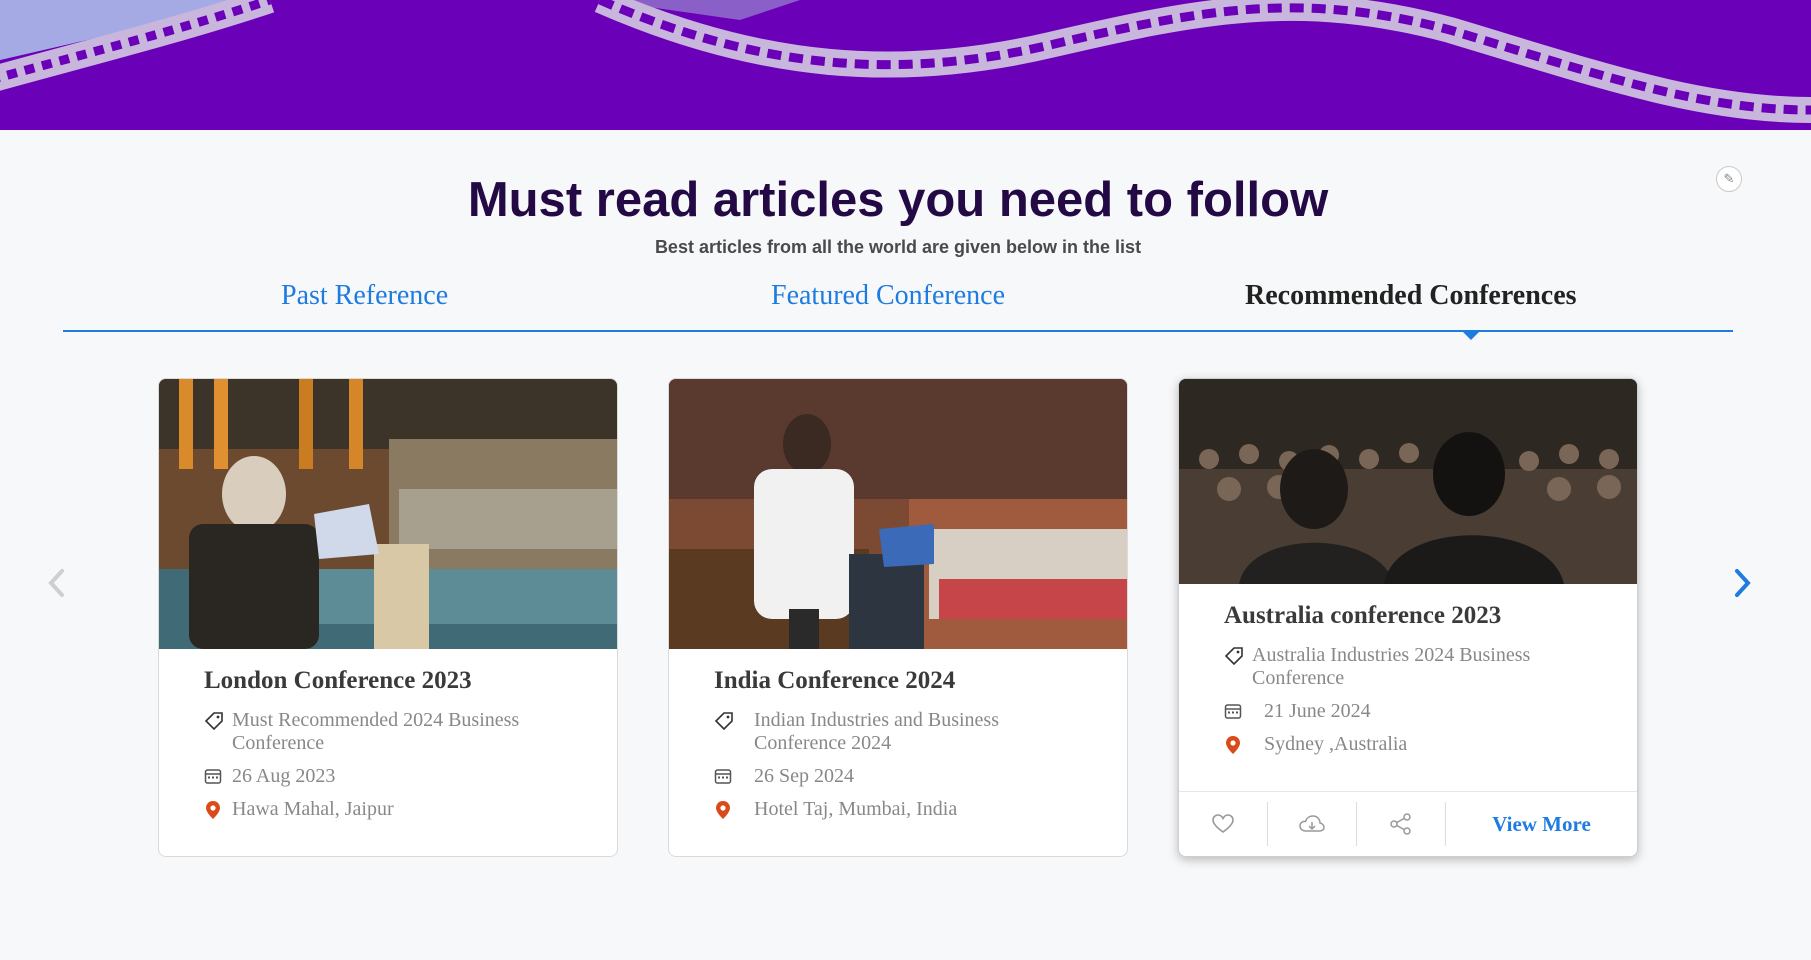 The image size is (1811, 960). Describe the element at coordinates (898, 200) in the screenshot. I see `section-title: Must read articles you need to follow` at that location.